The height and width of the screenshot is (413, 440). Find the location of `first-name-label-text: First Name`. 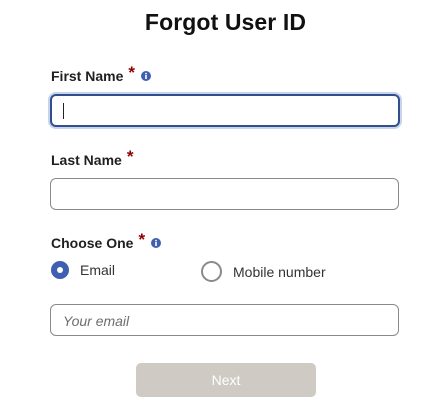

first-name-label-text: First Name is located at coordinates (87, 76).